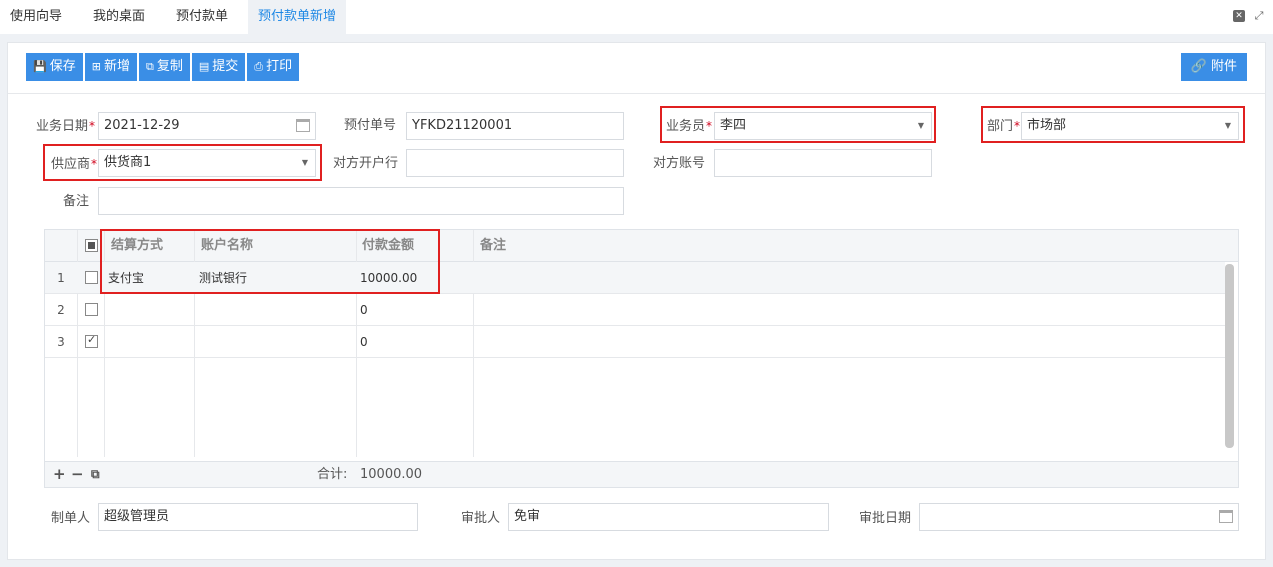 Image resolution: width=1273 pixels, height=567 pixels. I want to click on maker-field: 超级管理员, so click(258, 517).